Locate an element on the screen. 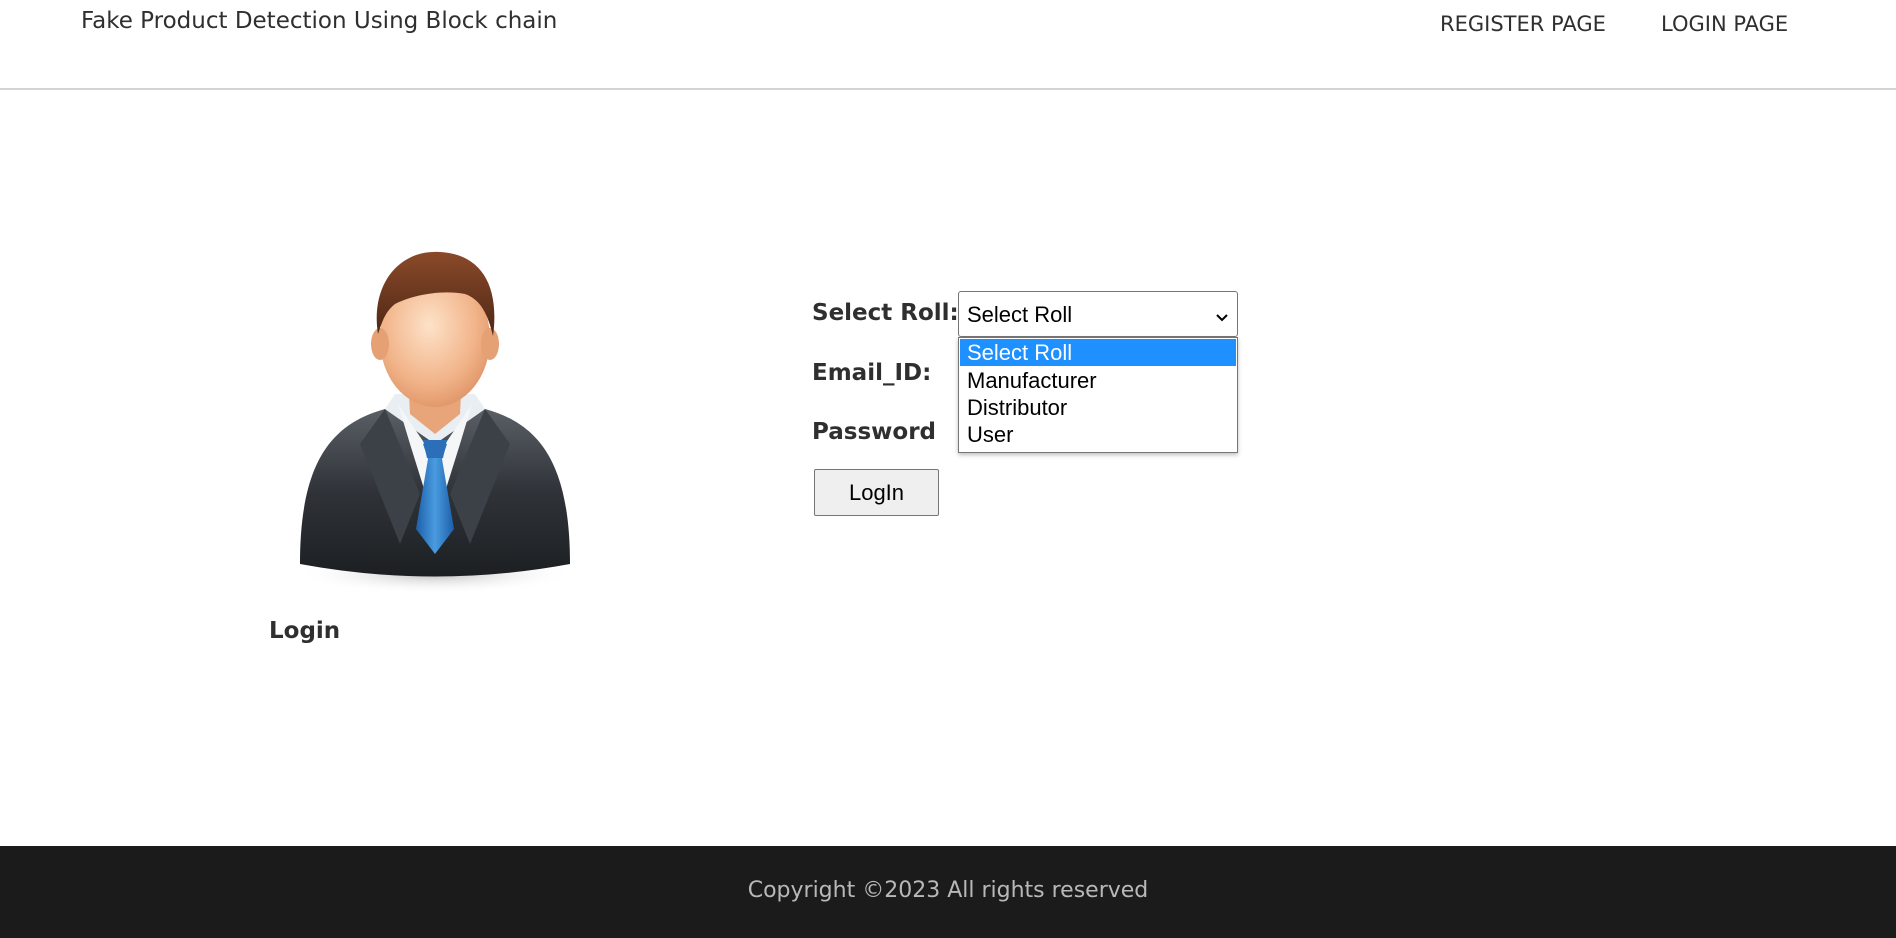  password-label: Password is located at coordinates (874, 432).